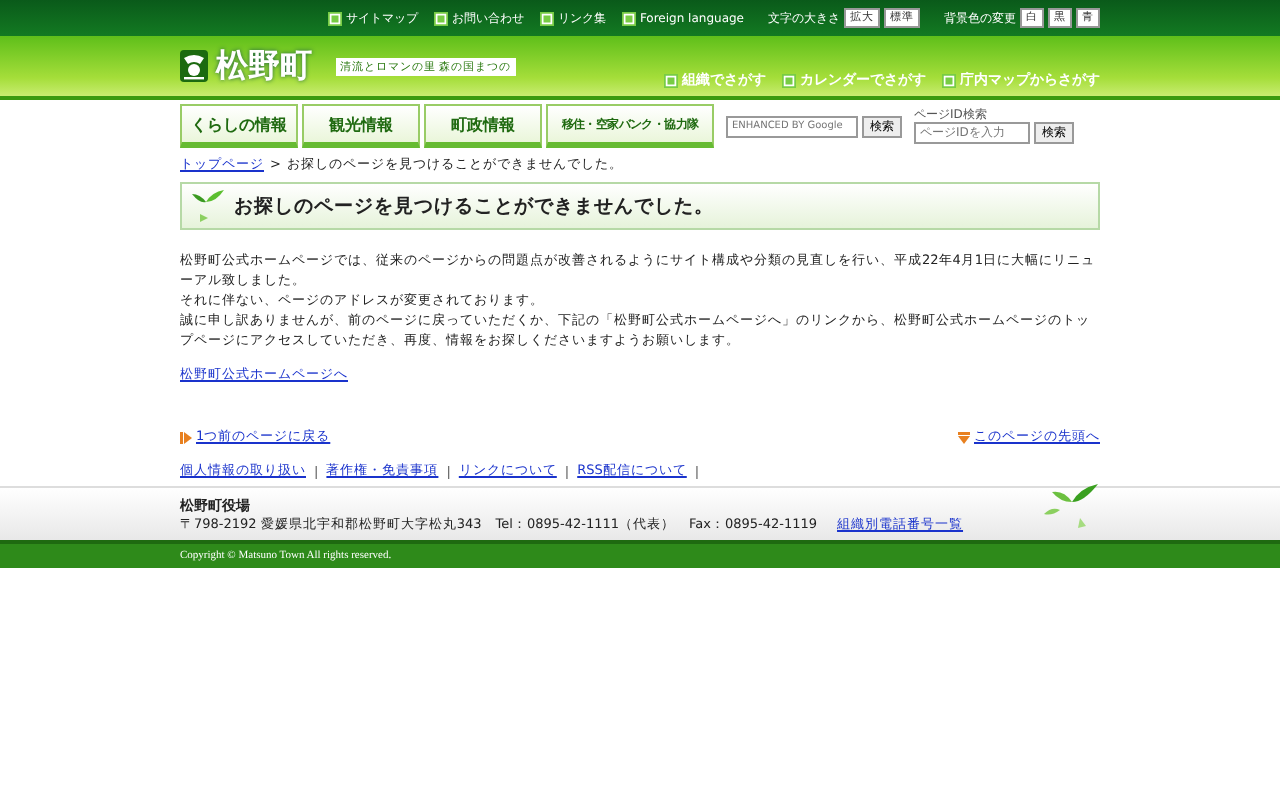  Describe the element at coordinates (264, 66) in the screenshot. I see `site-title: 松野町` at that location.